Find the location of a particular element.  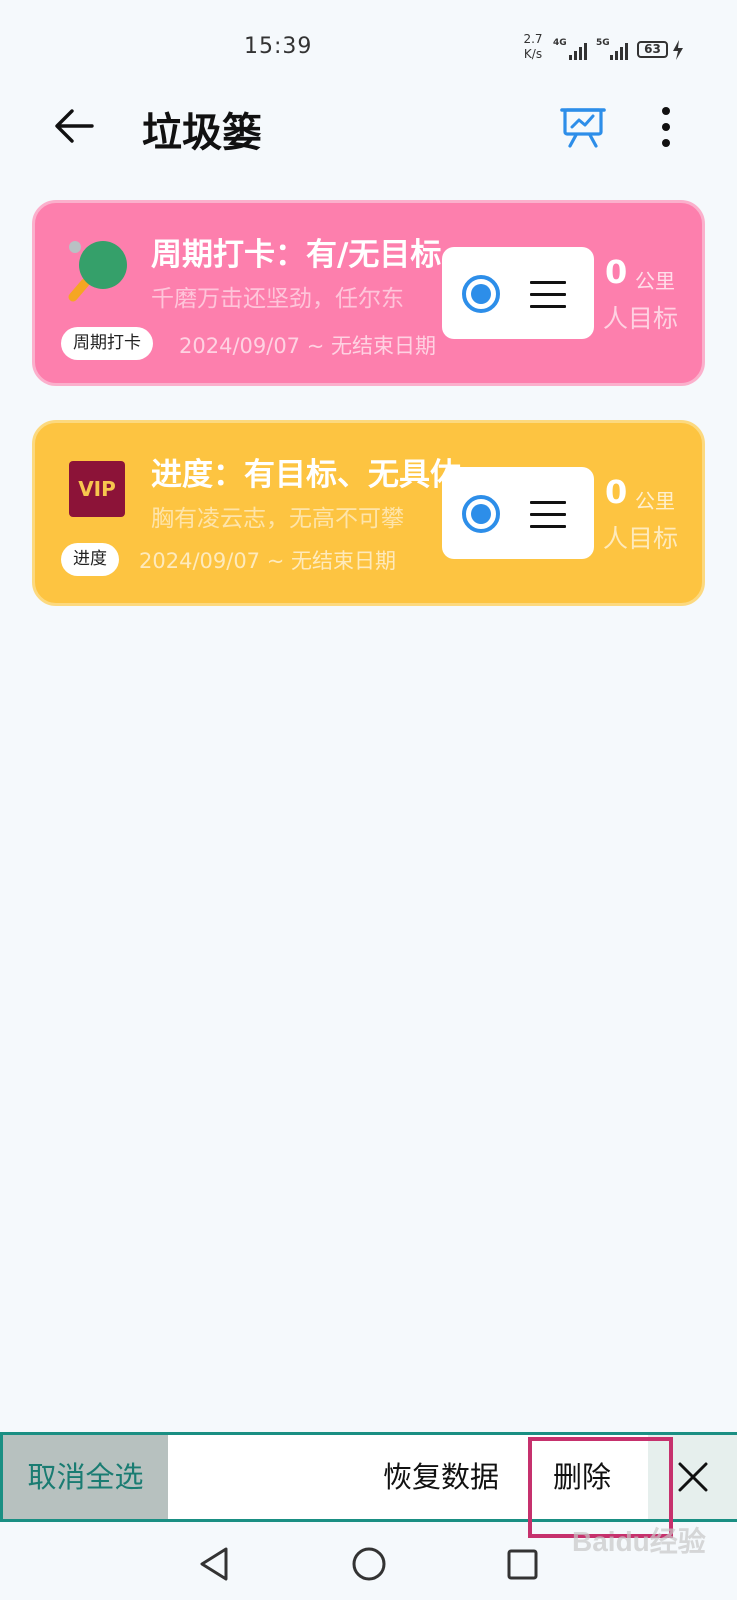

status-time: 15:39 is located at coordinates (278, 46).